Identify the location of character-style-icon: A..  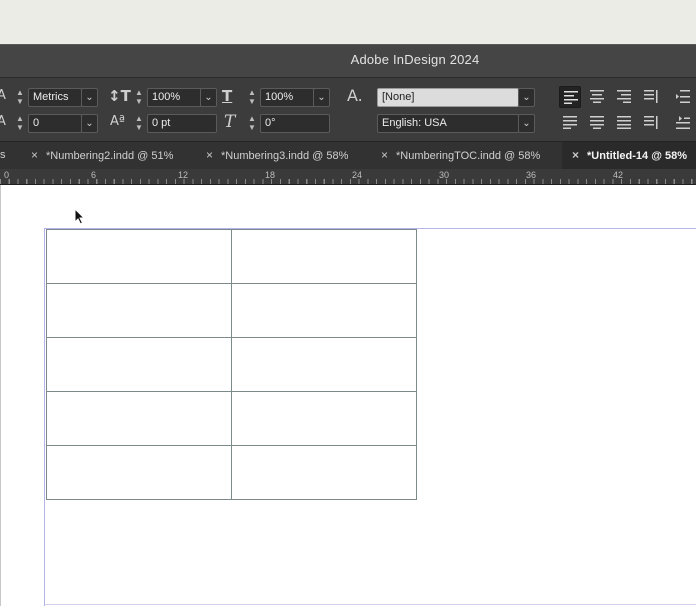
(355, 95).